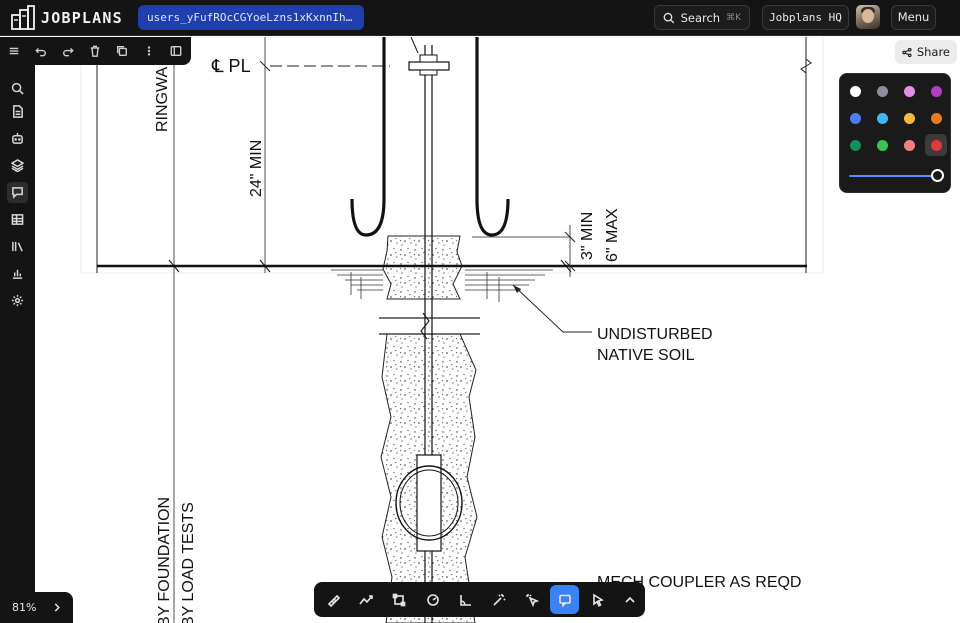 This screenshot has width=960, height=623. What do you see at coordinates (17, 138) in the screenshot?
I see `sidebar-robot-icon` at bounding box center [17, 138].